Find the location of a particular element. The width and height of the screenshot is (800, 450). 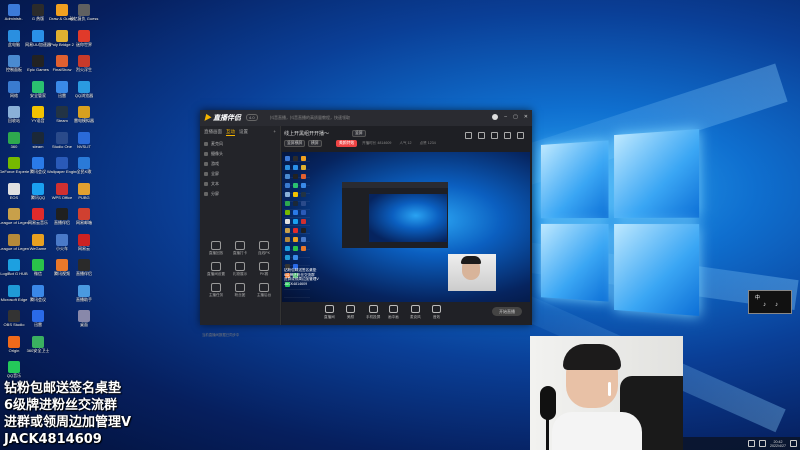

desktop-icon: 腾讯会议 is located at coordinates (38, 297).